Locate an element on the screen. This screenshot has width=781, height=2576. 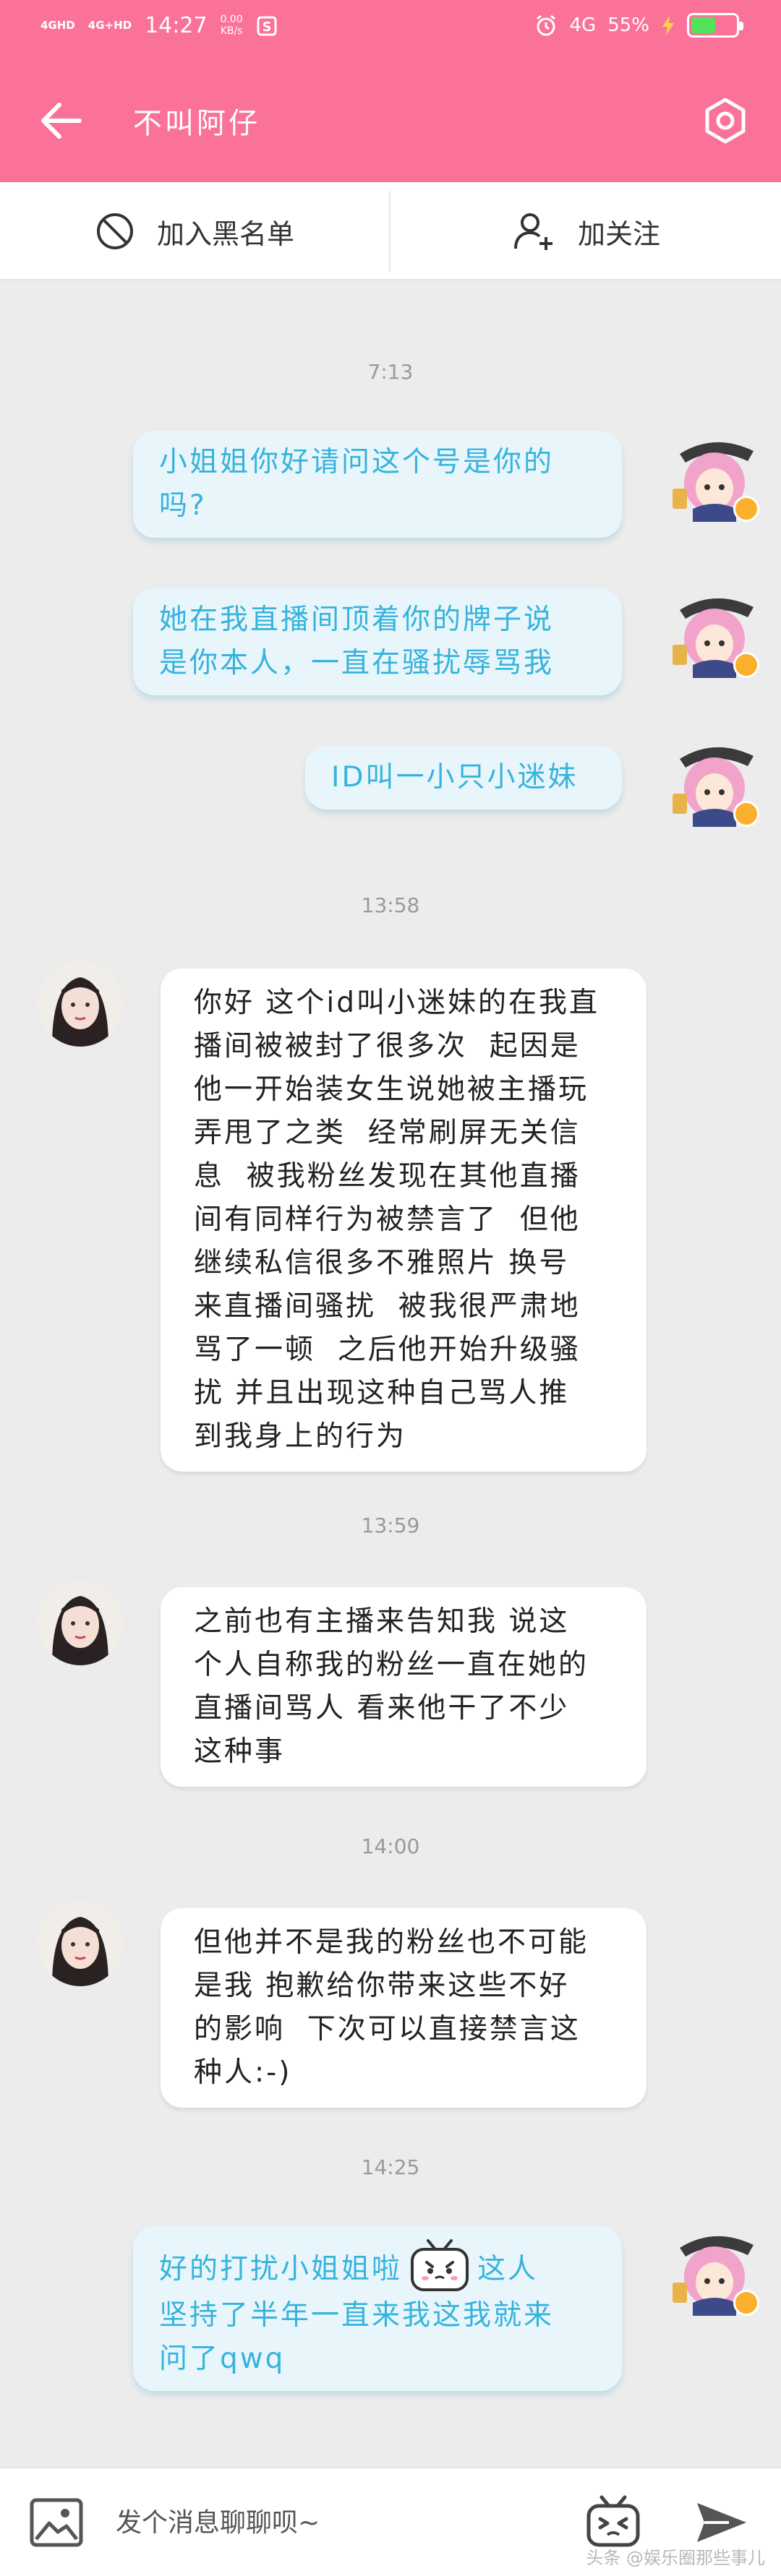
block-button: 加入黑名单 is located at coordinates (194, 231).